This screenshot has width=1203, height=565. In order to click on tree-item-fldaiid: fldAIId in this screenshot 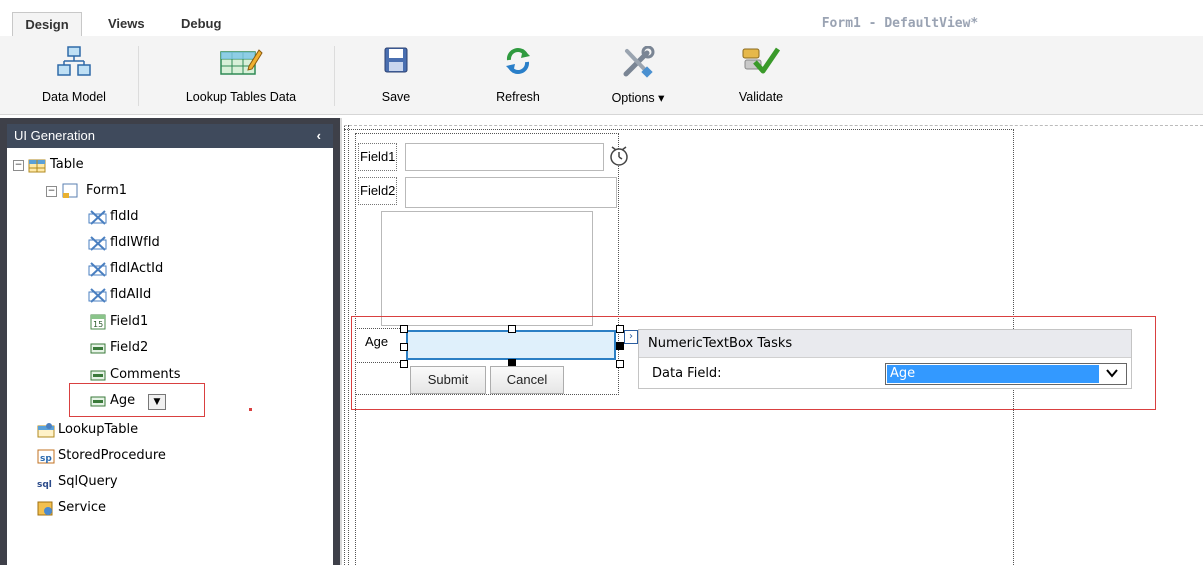, I will do `click(110, 295)`.